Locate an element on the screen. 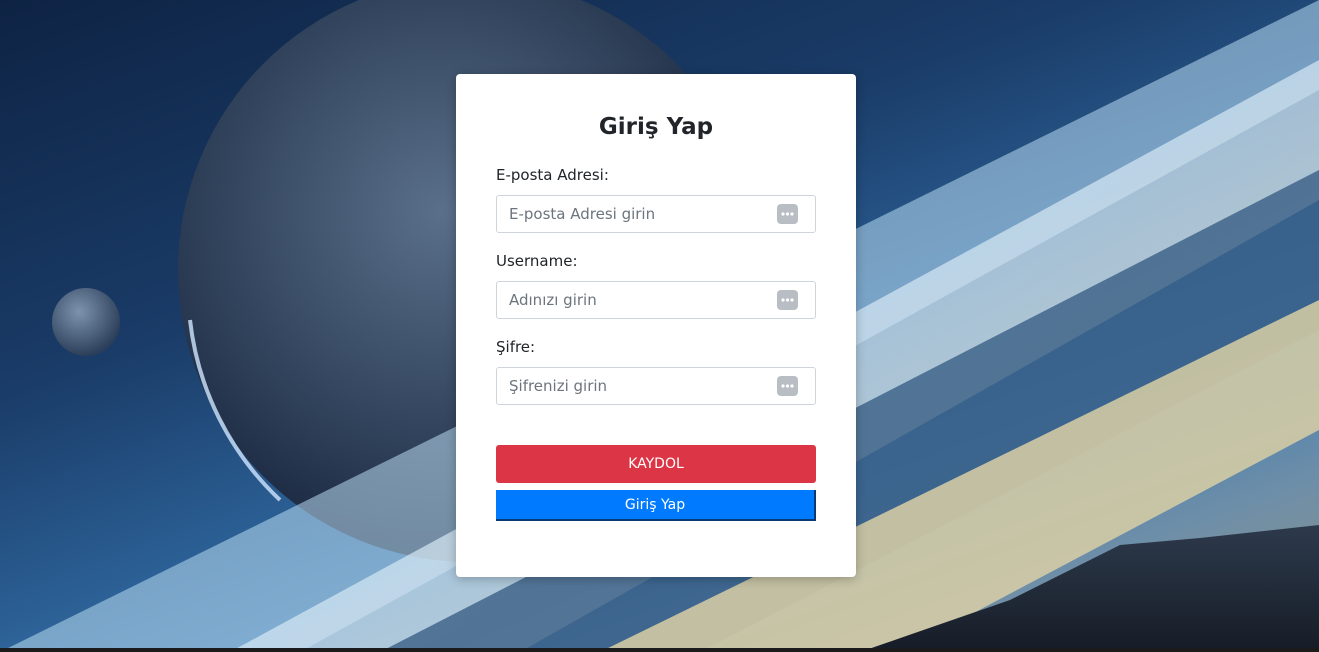  email-label: E-posta Adresi: is located at coordinates (552, 175).